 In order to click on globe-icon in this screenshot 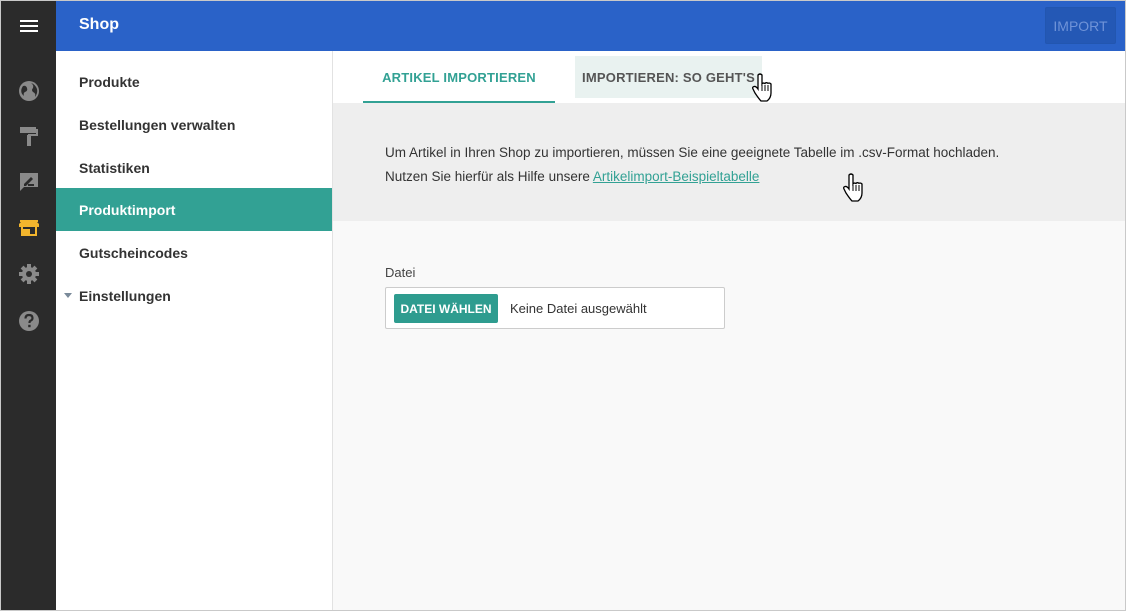, I will do `click(29, 91)`.